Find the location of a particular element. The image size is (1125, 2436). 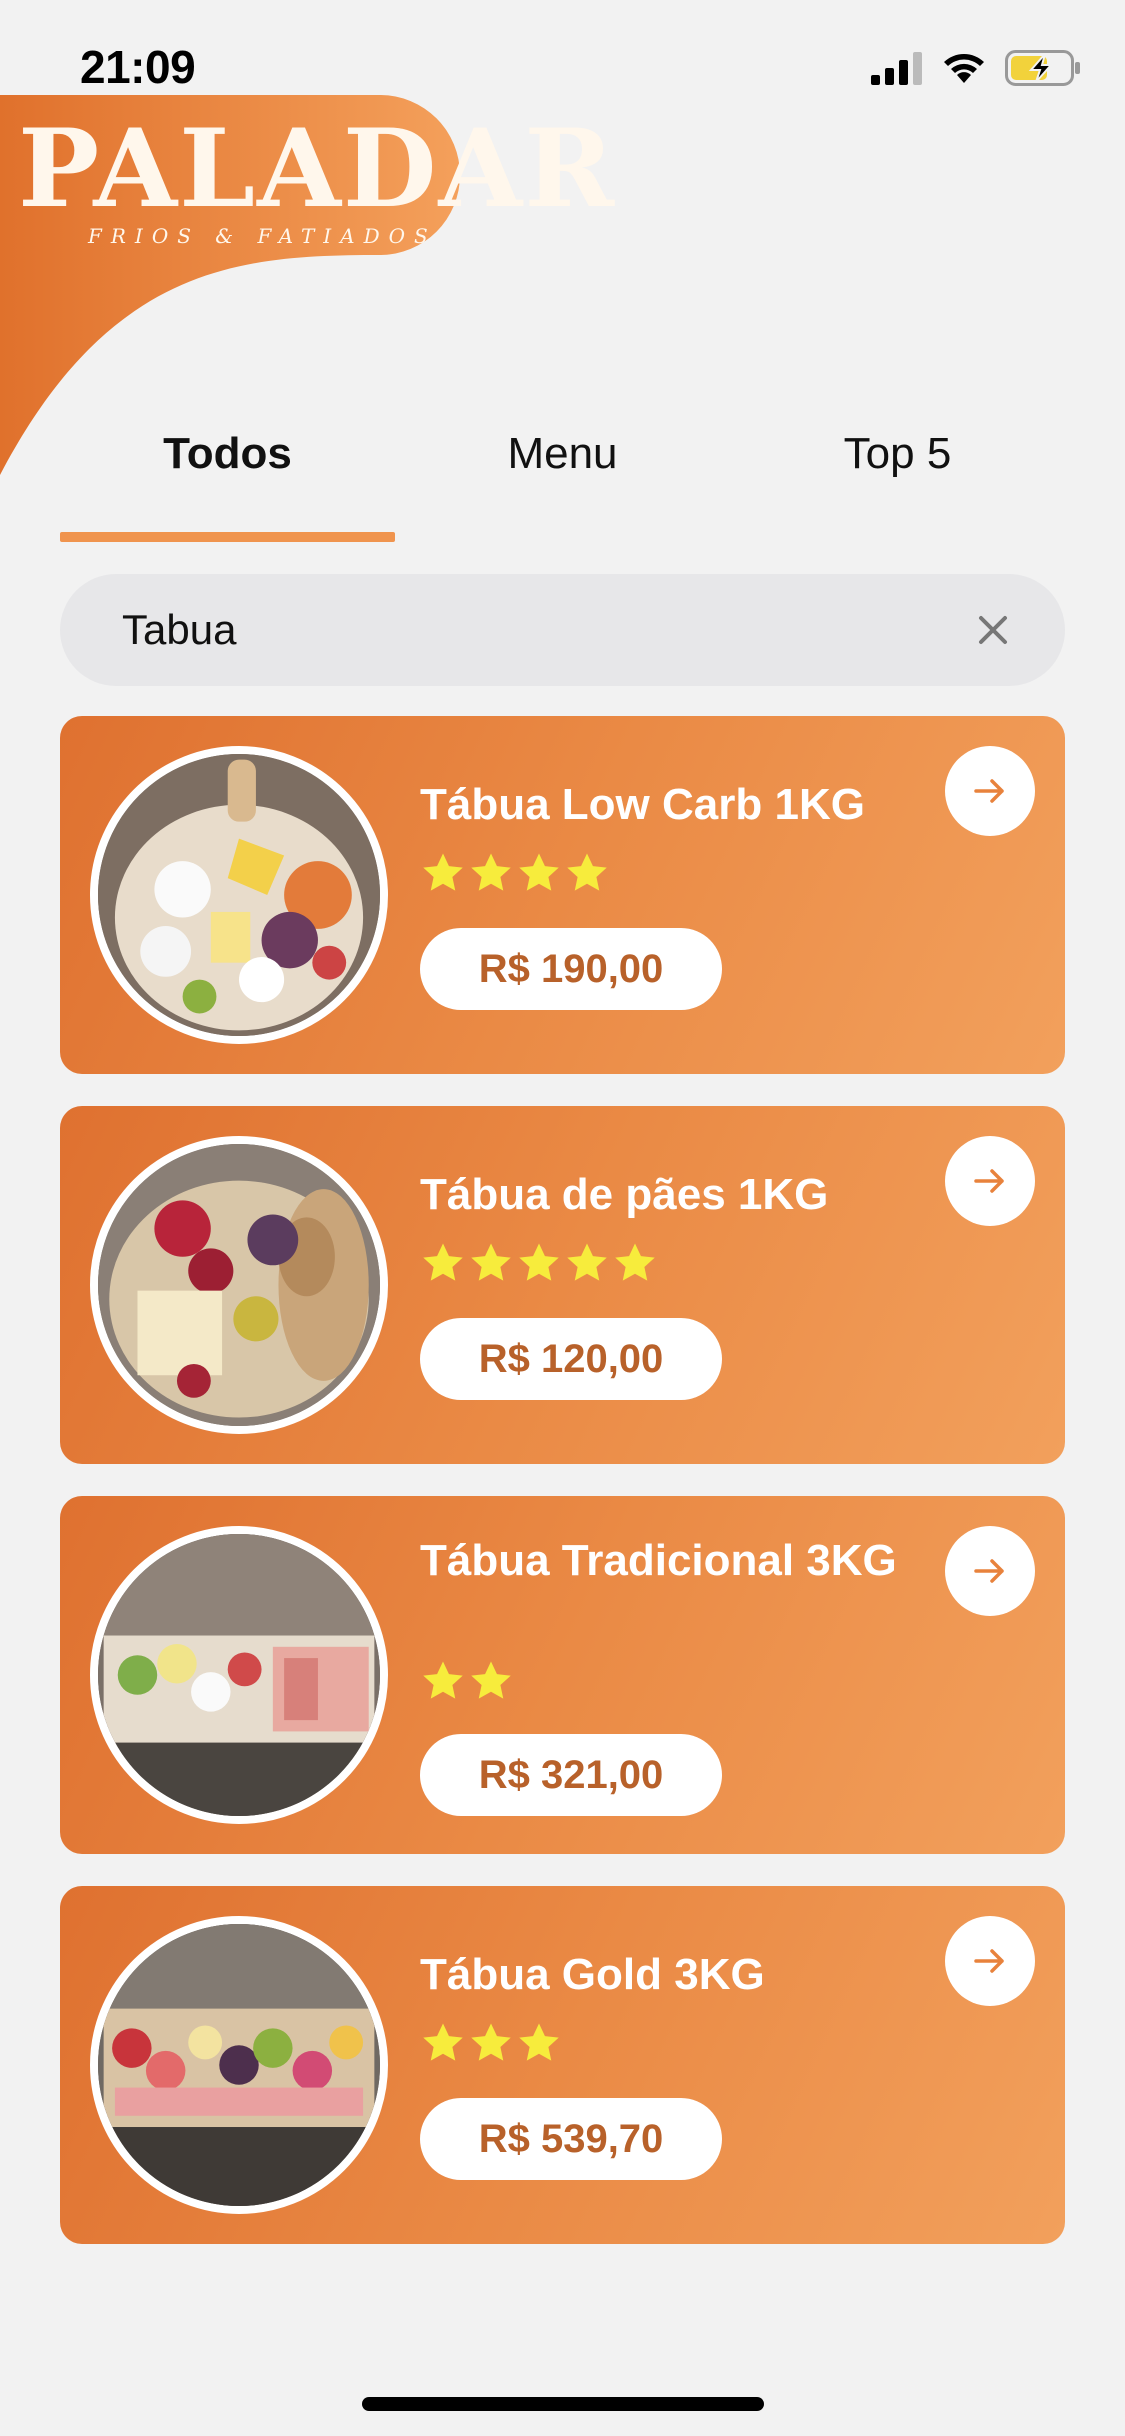

wifi-icon is located at coordinates (964, 68).